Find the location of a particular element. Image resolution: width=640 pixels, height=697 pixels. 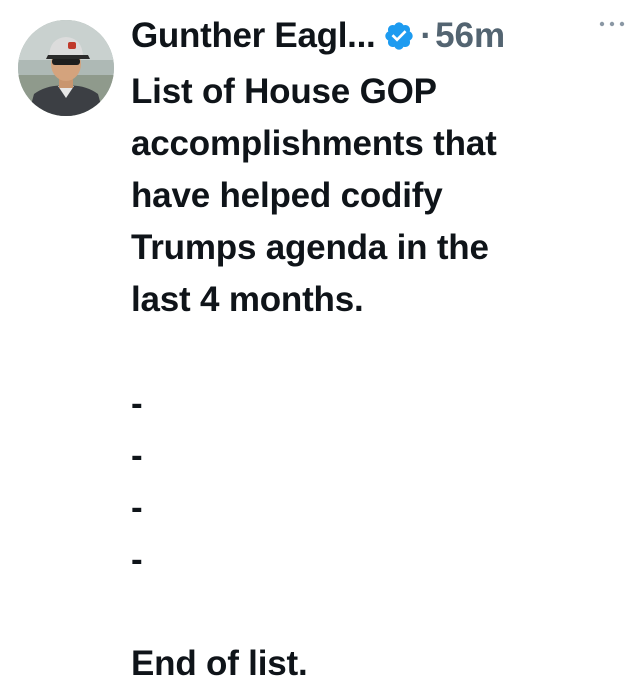

tweet-header: Gunther Eagl... · 56m is located at coordinates (385, 36).